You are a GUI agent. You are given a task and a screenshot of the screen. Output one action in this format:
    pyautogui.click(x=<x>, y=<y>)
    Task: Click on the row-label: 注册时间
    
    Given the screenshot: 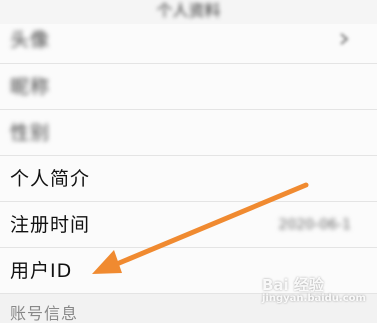 What is the action you would take?
    pyautogui.click(x=50, y=225)
    